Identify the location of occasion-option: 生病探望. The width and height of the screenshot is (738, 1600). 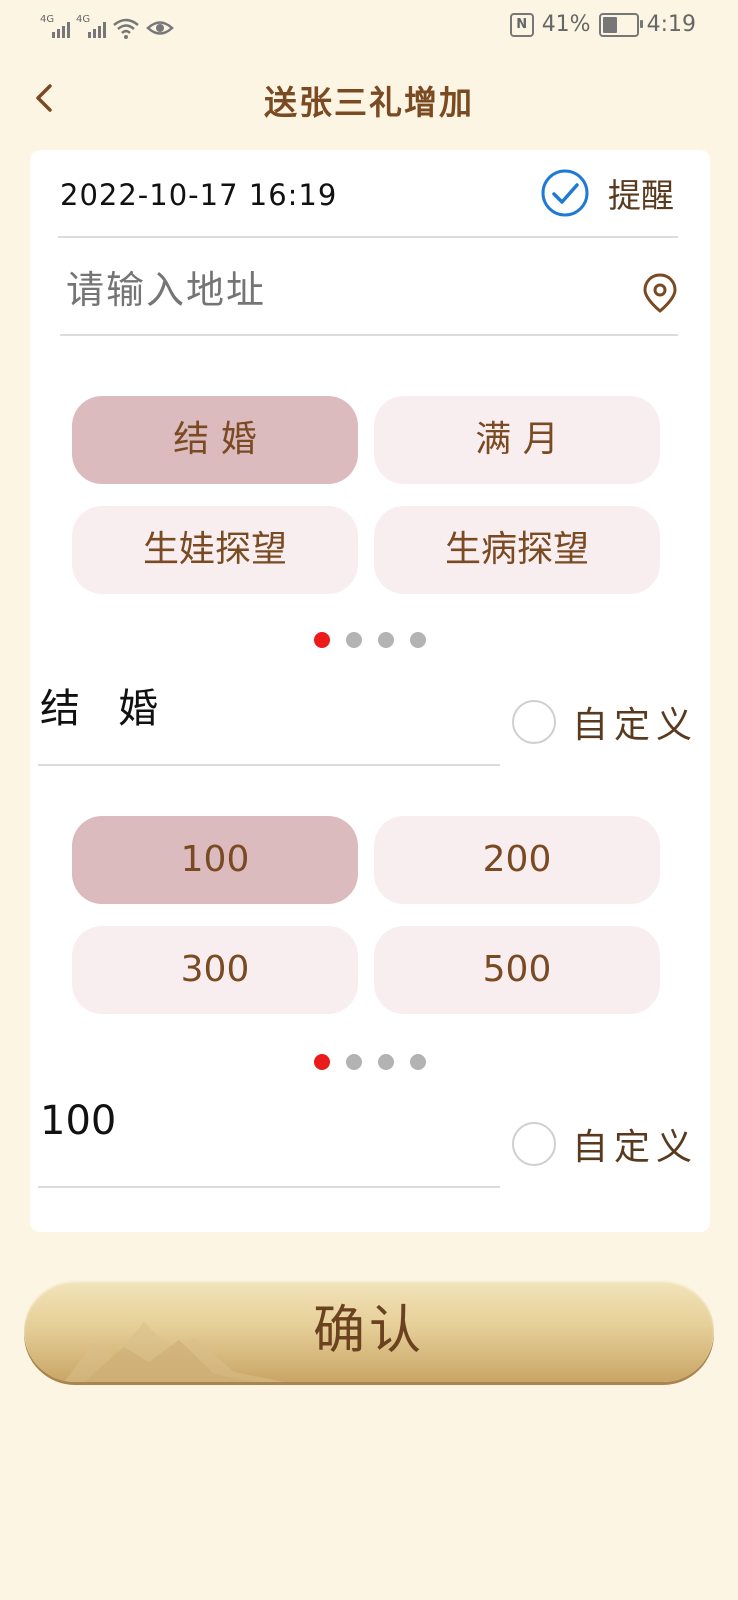
(517, 550).